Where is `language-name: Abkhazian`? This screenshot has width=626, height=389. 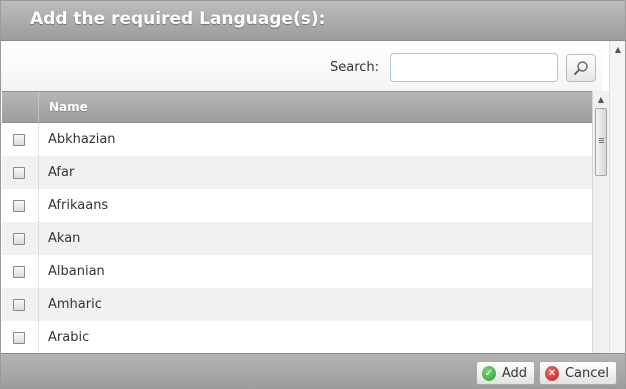 language-name: Abkhazian is located at coordinates (82, 139).